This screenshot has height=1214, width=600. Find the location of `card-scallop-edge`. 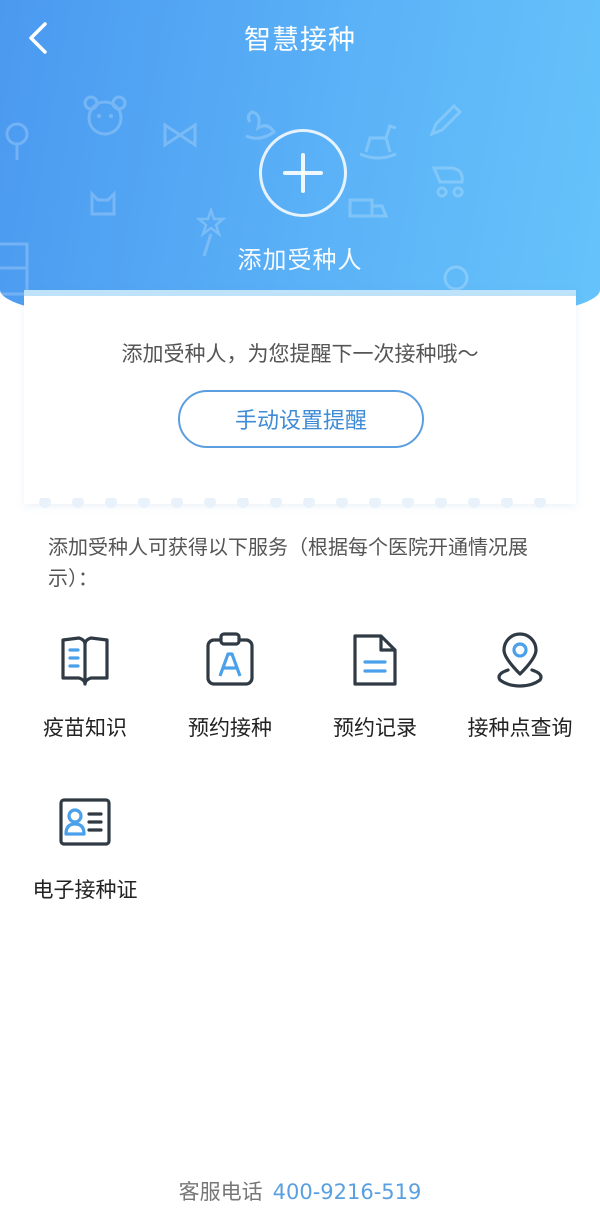

card-scallop-edge is located at coordinates (292, 503).